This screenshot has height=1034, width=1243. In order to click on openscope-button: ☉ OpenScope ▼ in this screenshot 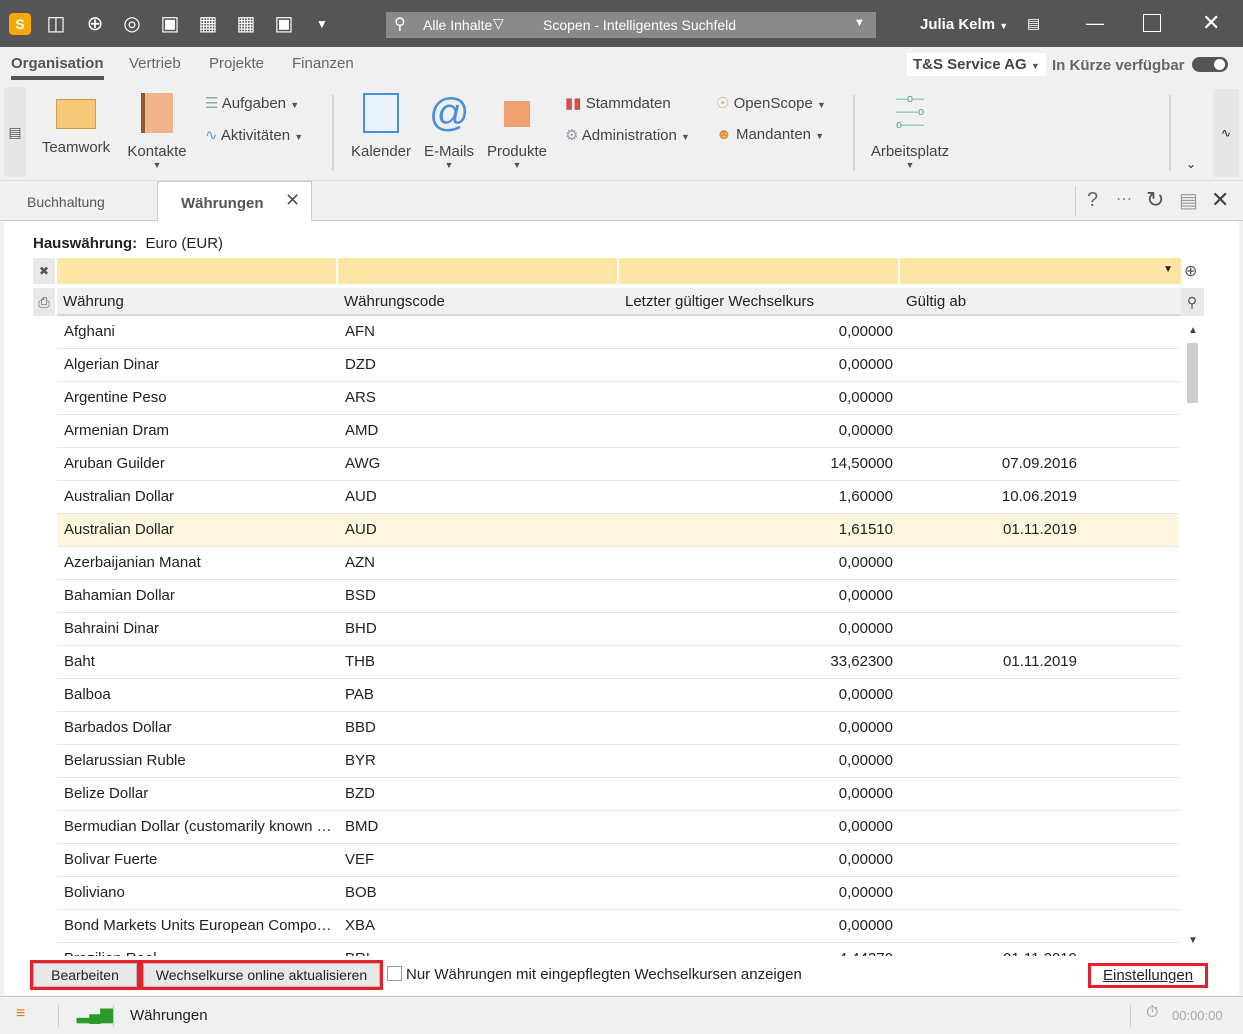, I will do `click(771, 103)`.